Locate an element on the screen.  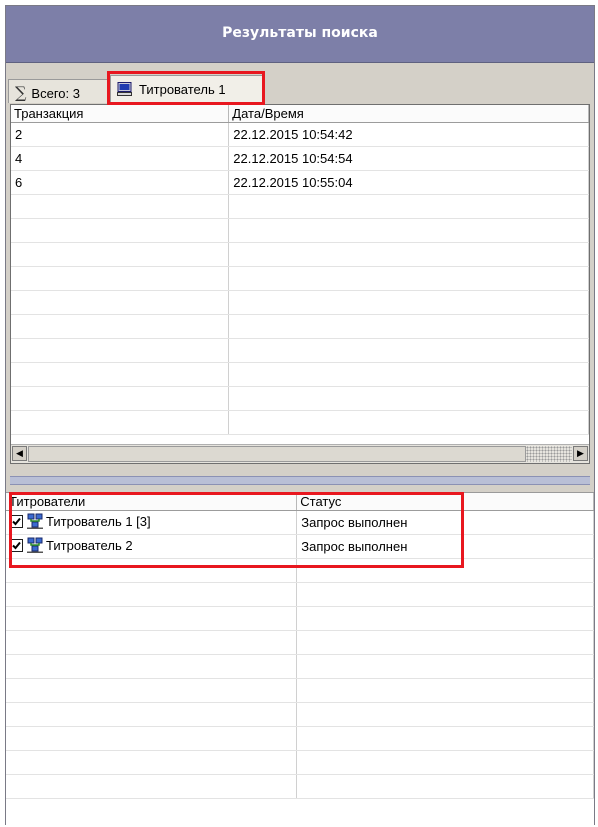
table-row: Титрователь 2 Запрос выполнен is located at coordinates (300, 546).